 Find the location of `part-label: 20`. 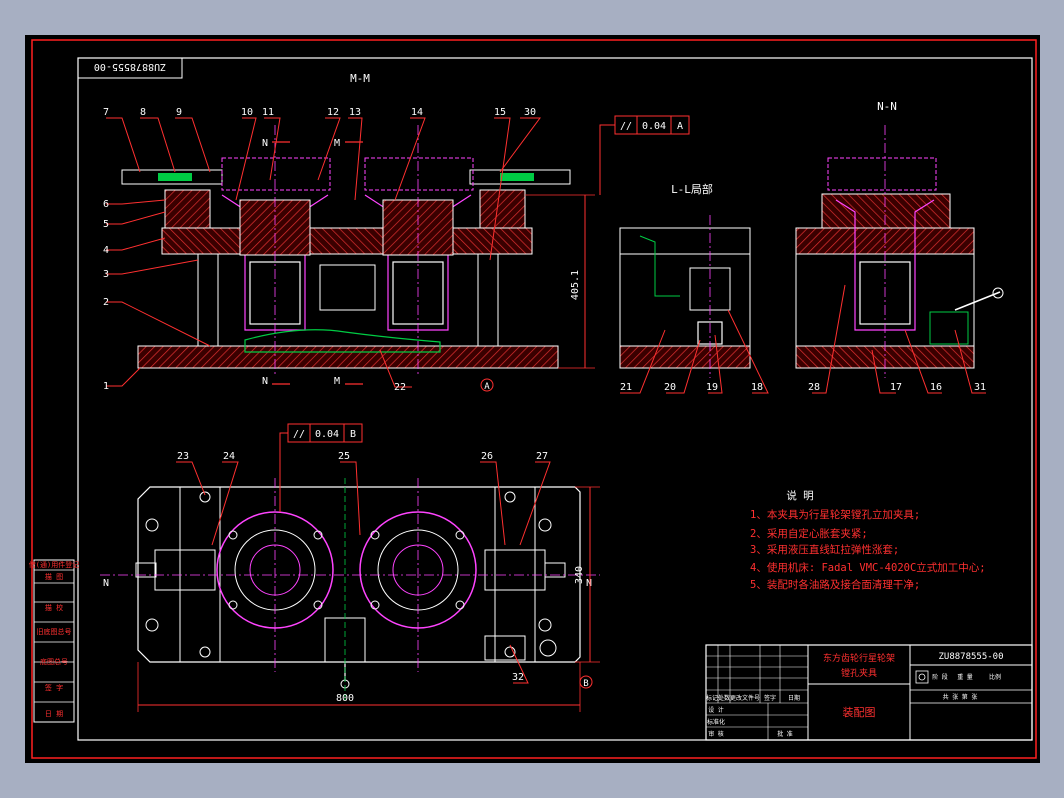

part-label: 20 is located at coordinates (670, 387).